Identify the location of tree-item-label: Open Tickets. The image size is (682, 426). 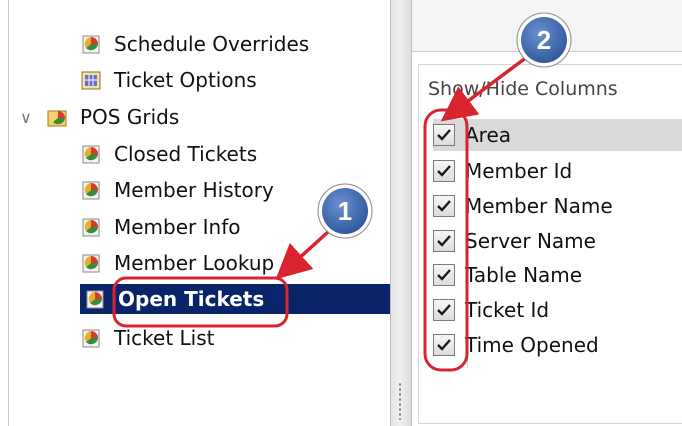
(191, 299).